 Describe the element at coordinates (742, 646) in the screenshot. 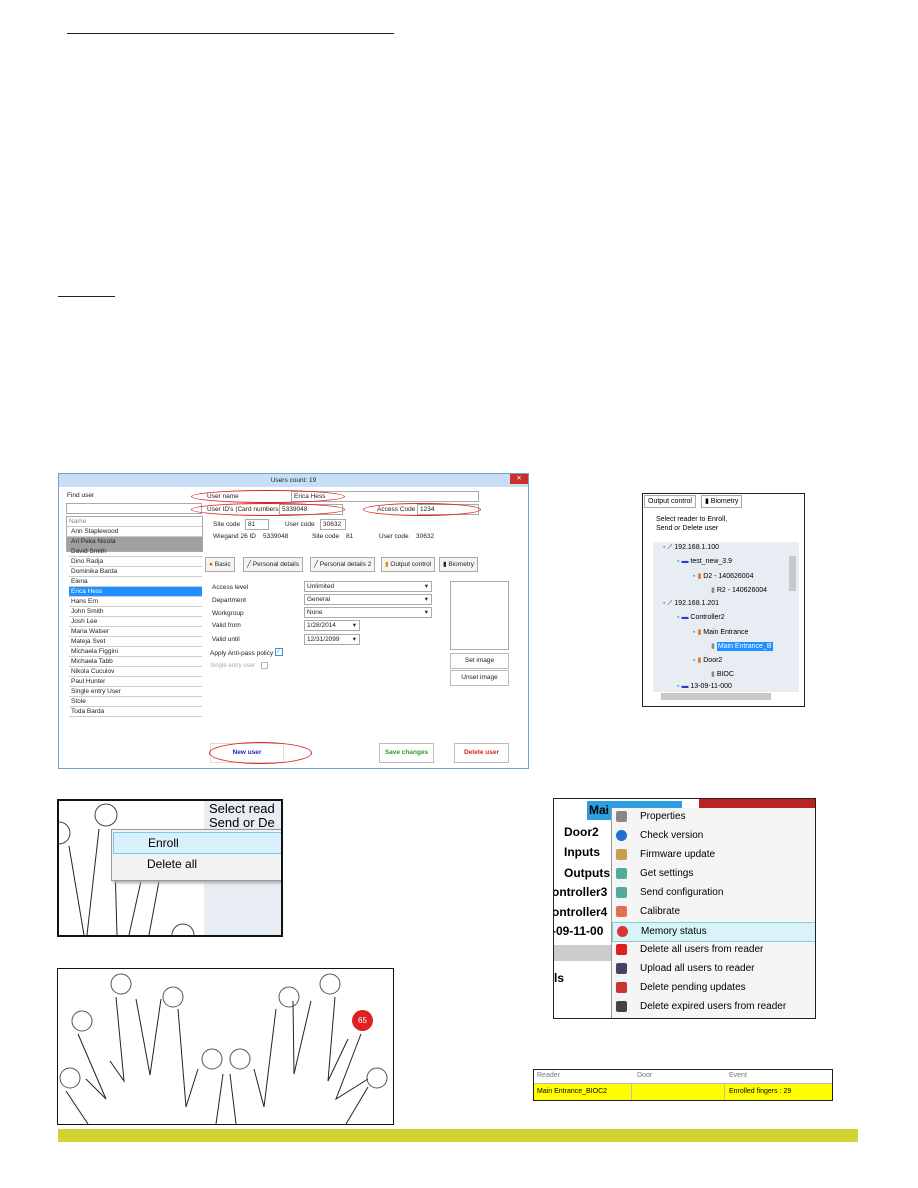

I see `tree-node-selected: ▮ Main Entrance_B` at that location.